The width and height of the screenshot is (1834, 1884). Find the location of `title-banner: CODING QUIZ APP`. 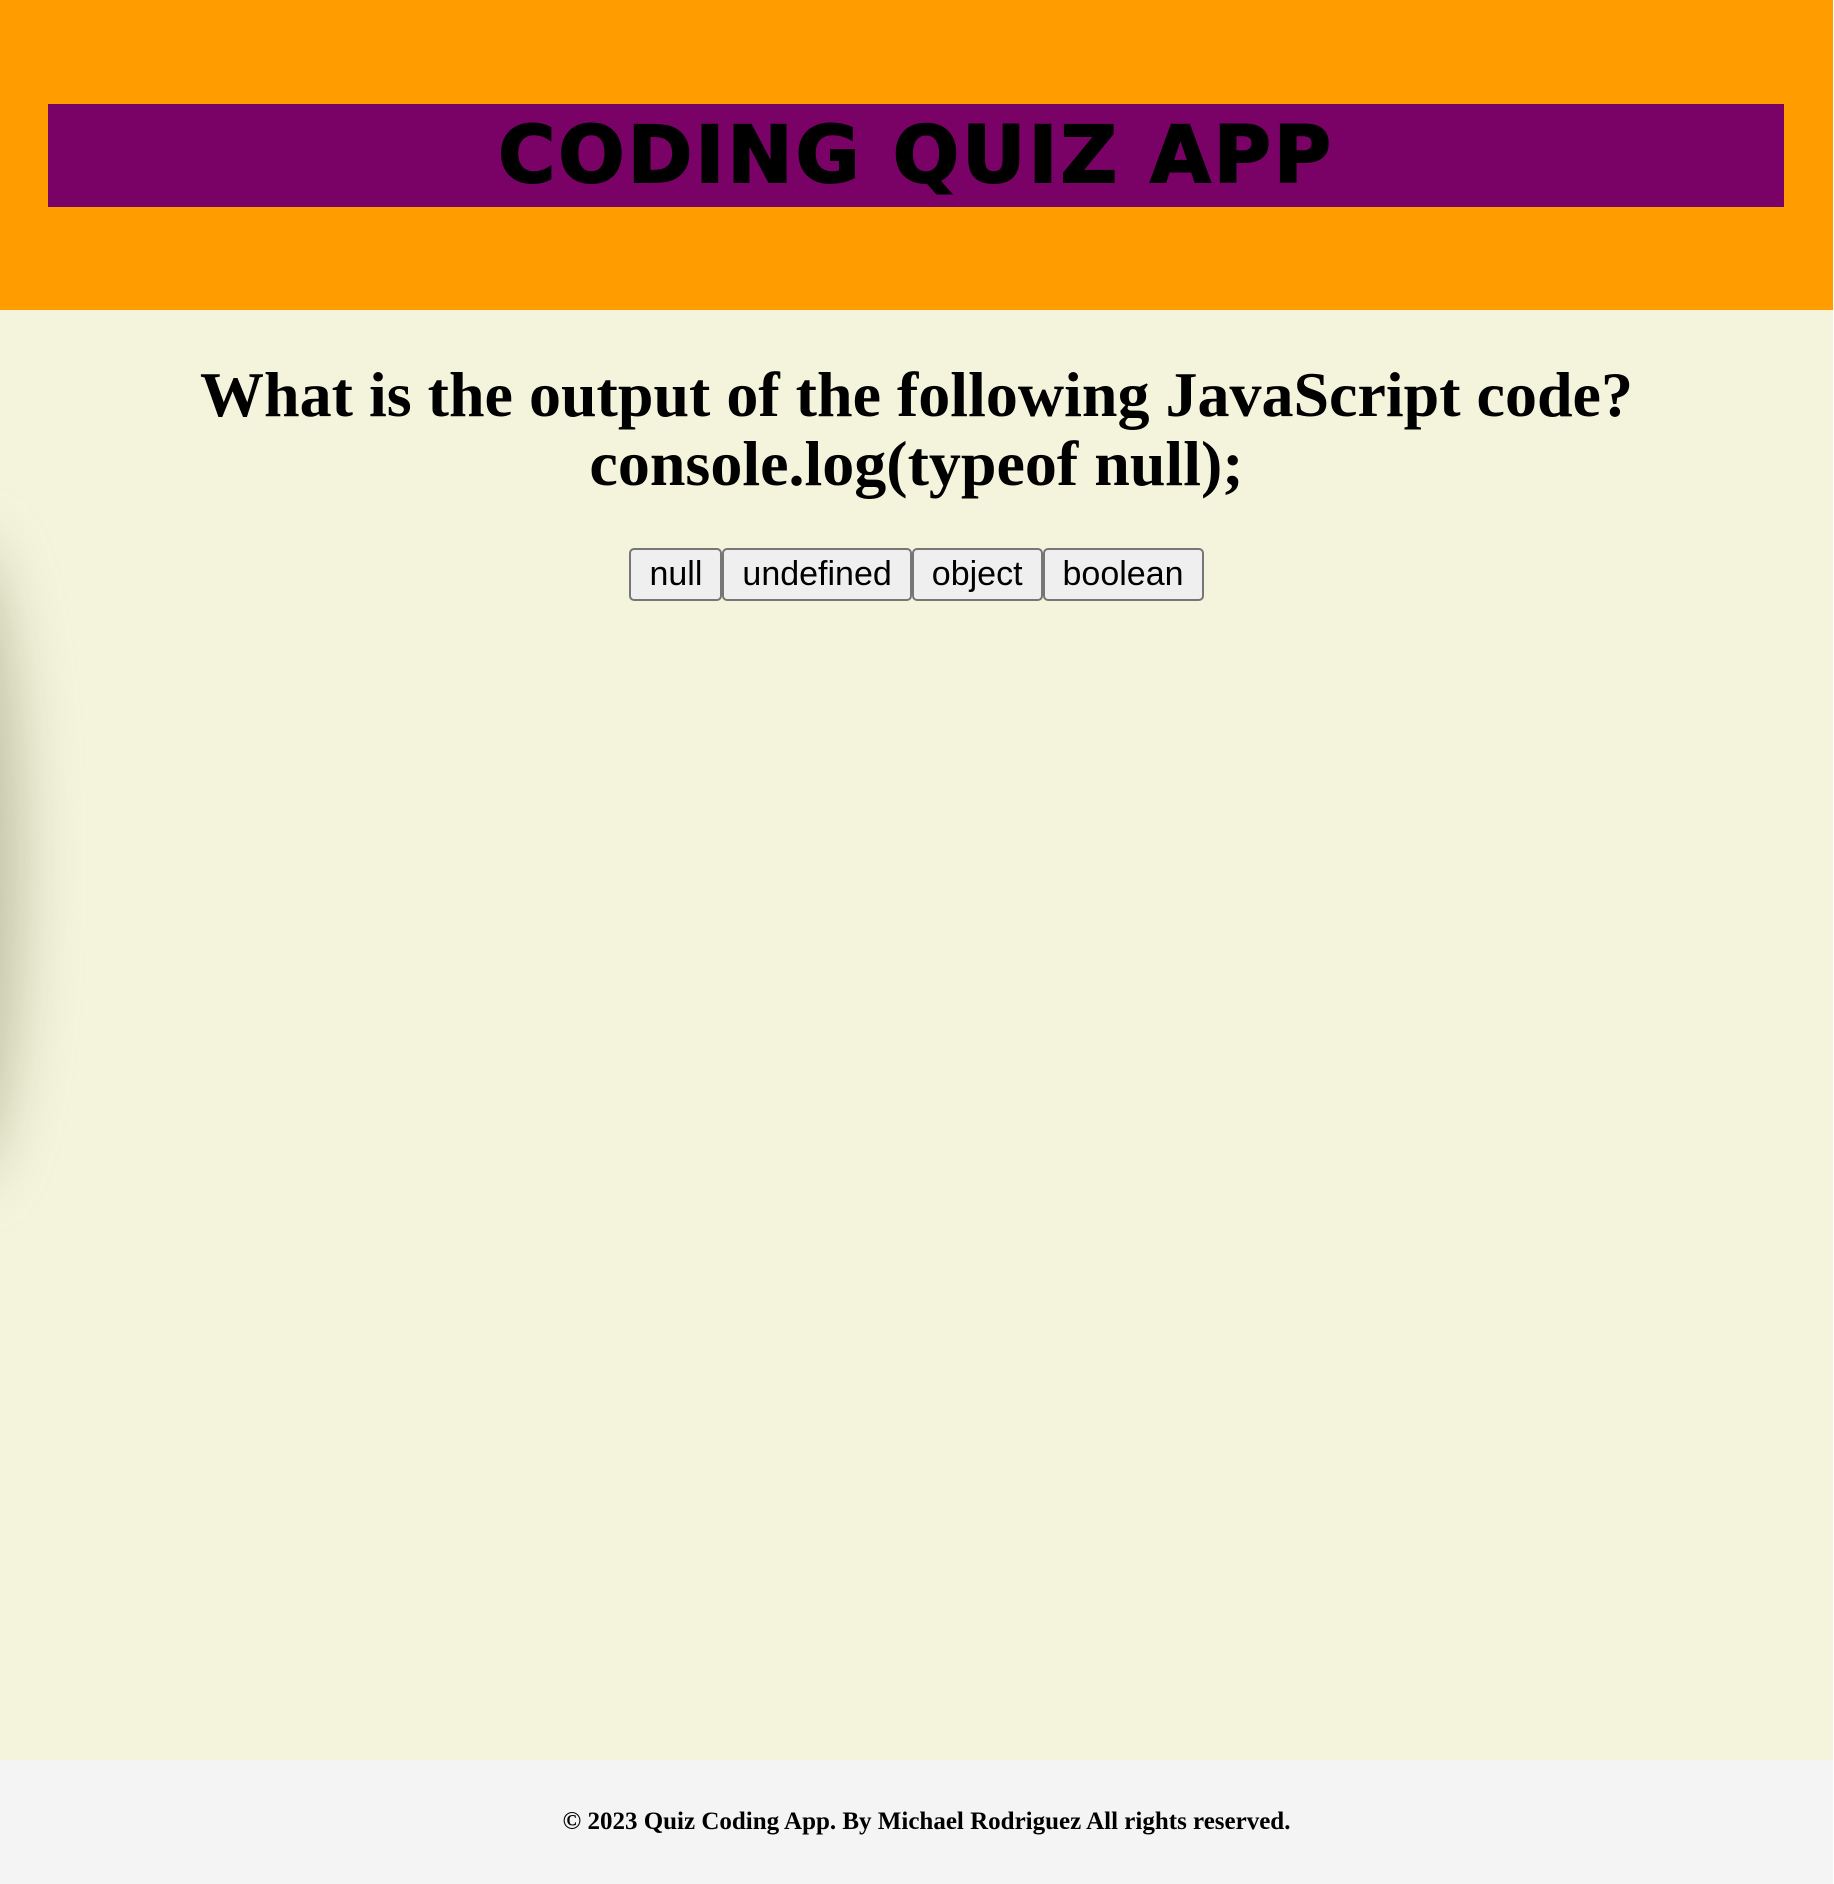

title-banner: CODING QUIZ APP is located at coordinates (916, 155).